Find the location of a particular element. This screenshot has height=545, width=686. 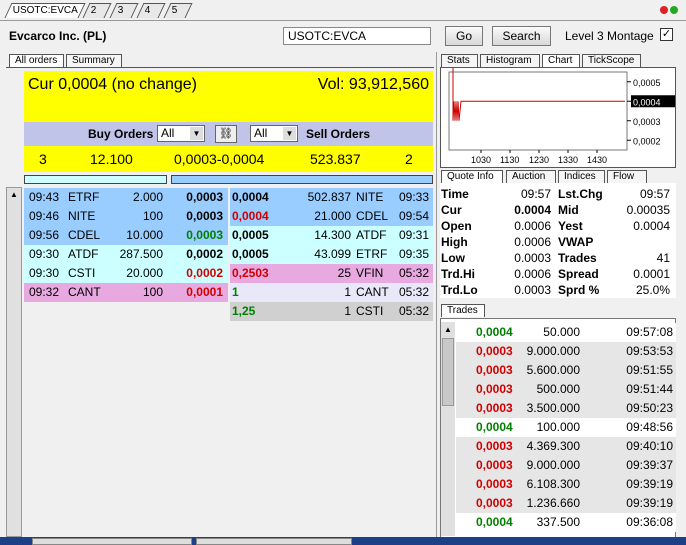

sell-order-row: 0,0004 502.837 NITE 09:33 is located at coordinates (331, 197).